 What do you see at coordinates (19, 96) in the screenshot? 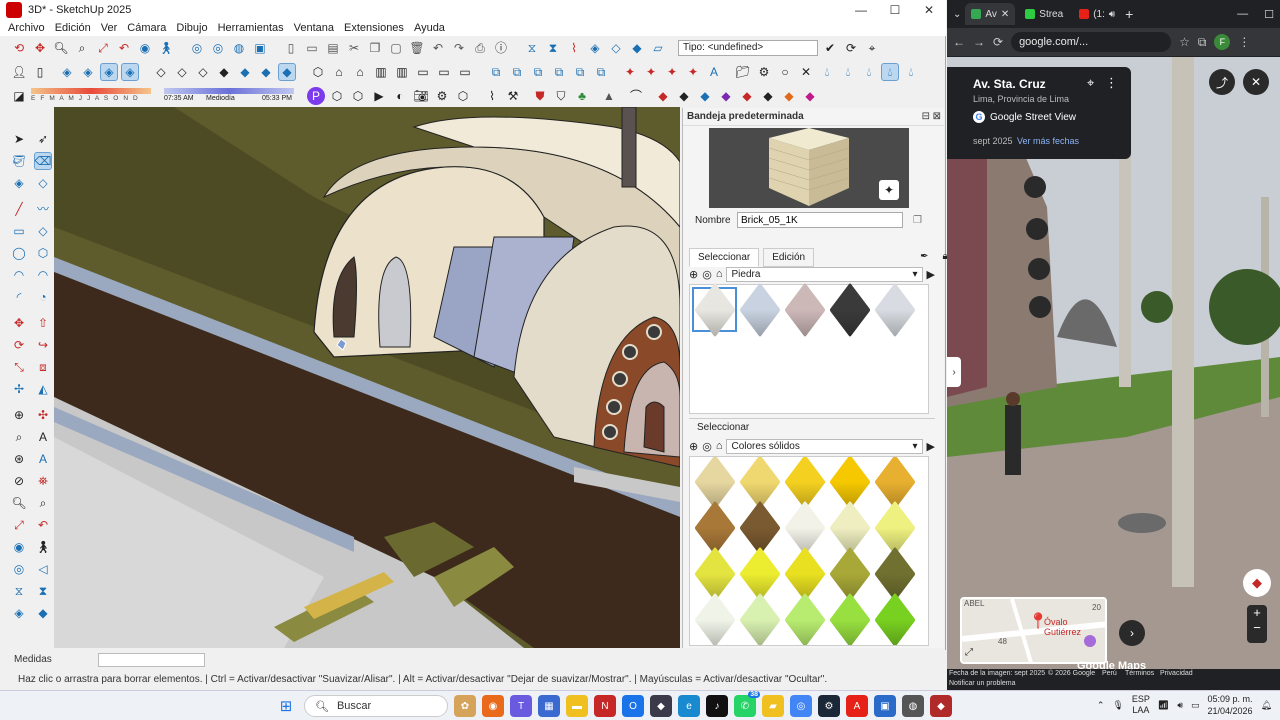
I see `shadow-toggle-icon: ◪` at bounding box center [19, 96].